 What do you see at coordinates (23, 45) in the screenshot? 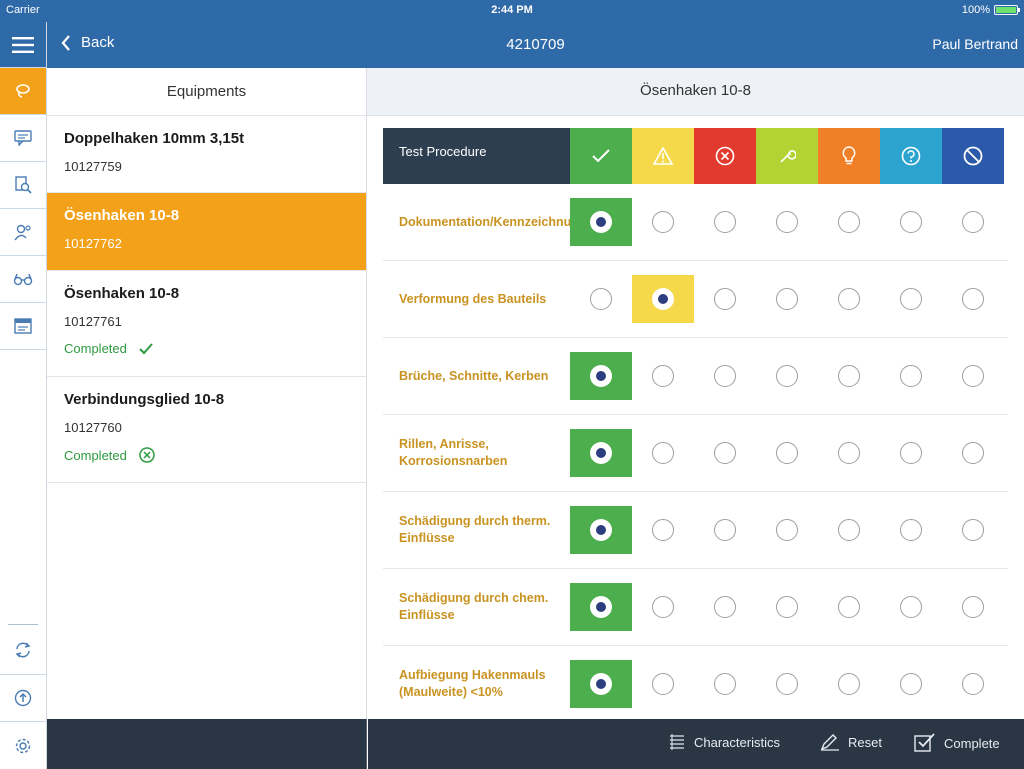
I see `hamburger-menu-button` at bounding box center [23, 45].